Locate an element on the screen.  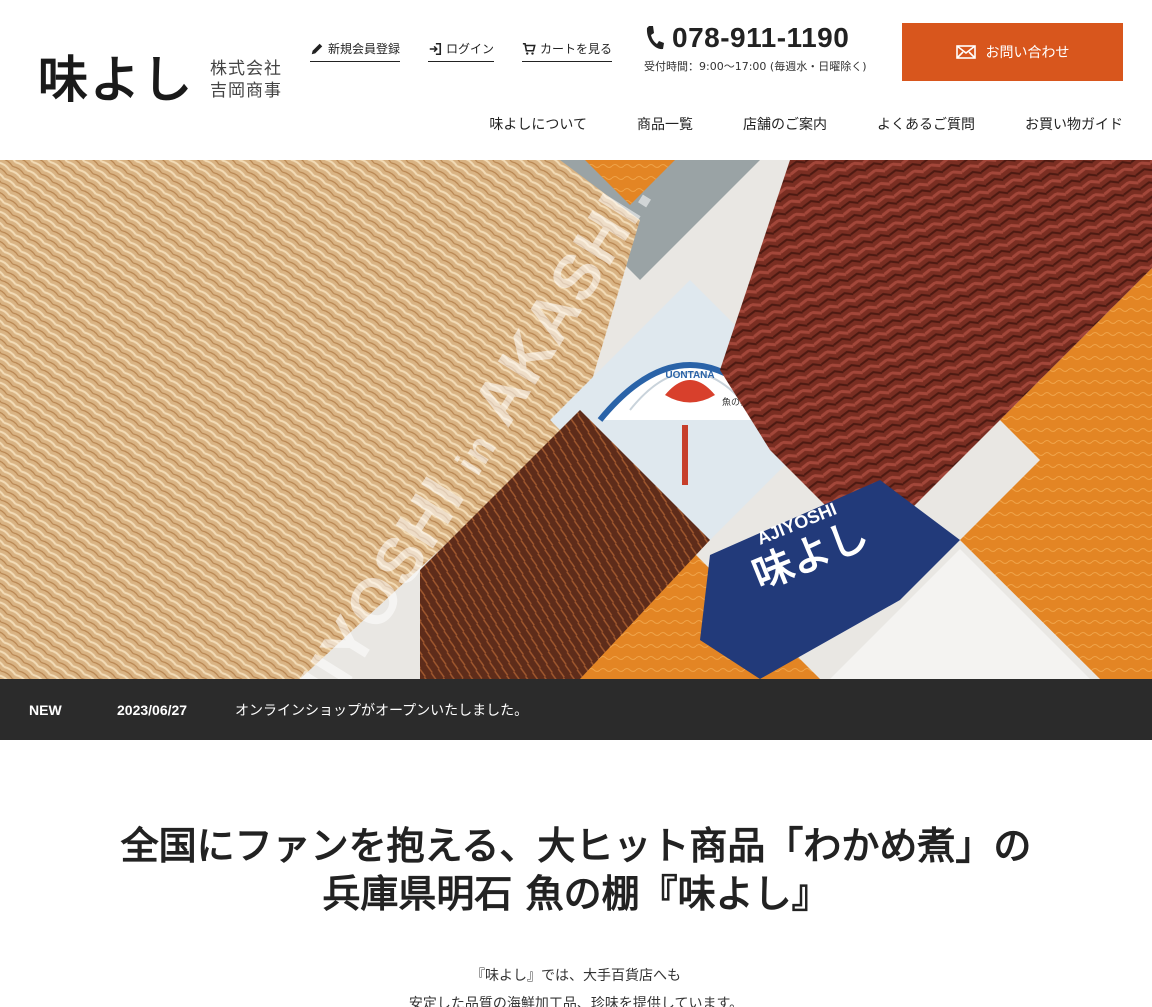
news-bar: NEW 2023/06/27 オンラインショップがオープンいたしました。 is located at coordinates (576, 709).